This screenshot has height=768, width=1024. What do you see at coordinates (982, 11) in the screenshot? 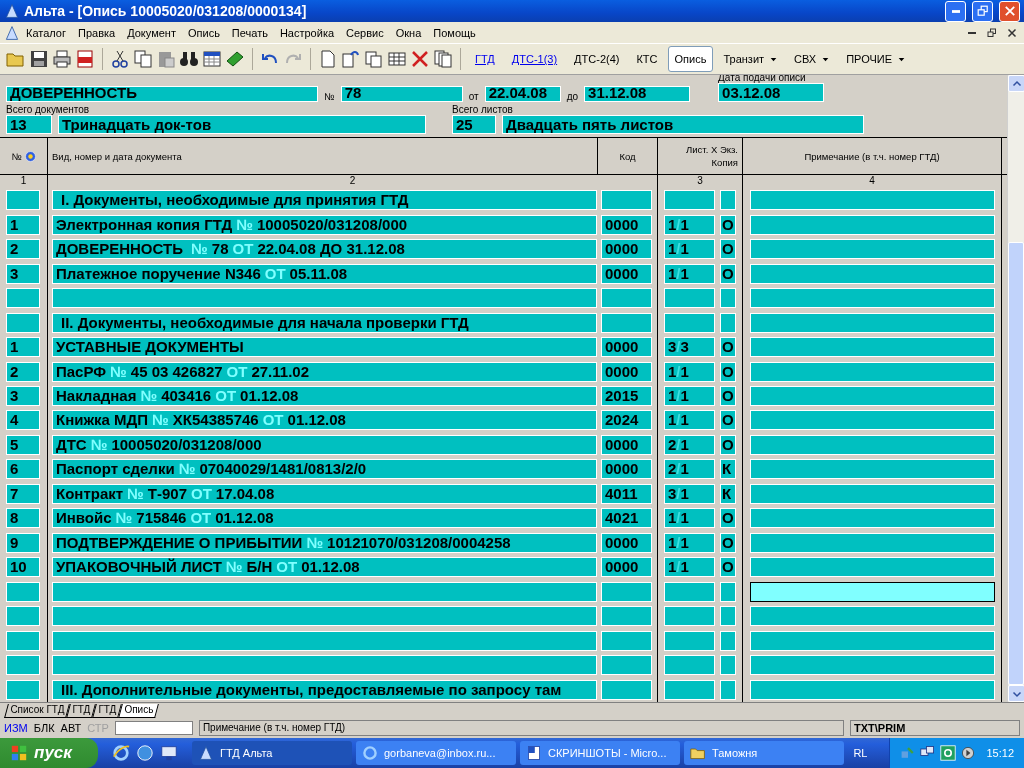
I see `restore-button` at bounding box center [982, 11].